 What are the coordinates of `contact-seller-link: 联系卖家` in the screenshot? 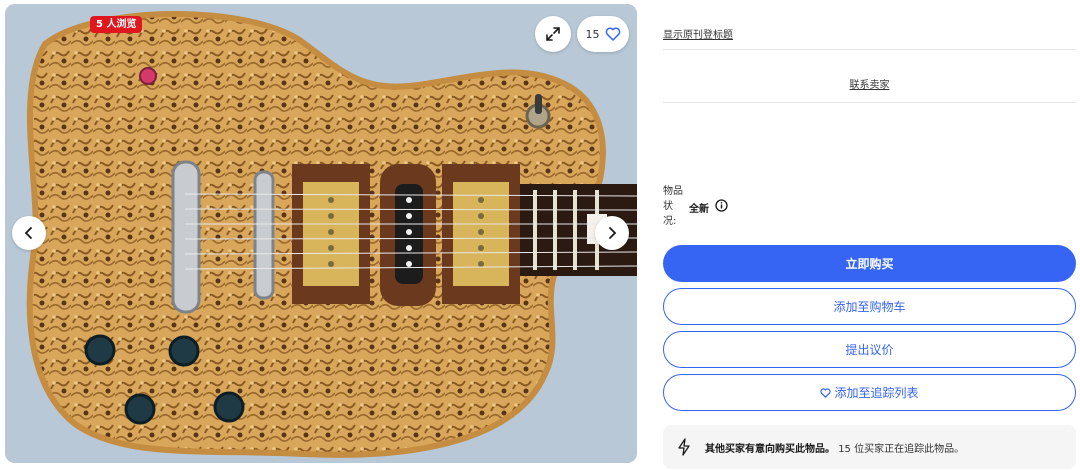 It's located at (869, 83).